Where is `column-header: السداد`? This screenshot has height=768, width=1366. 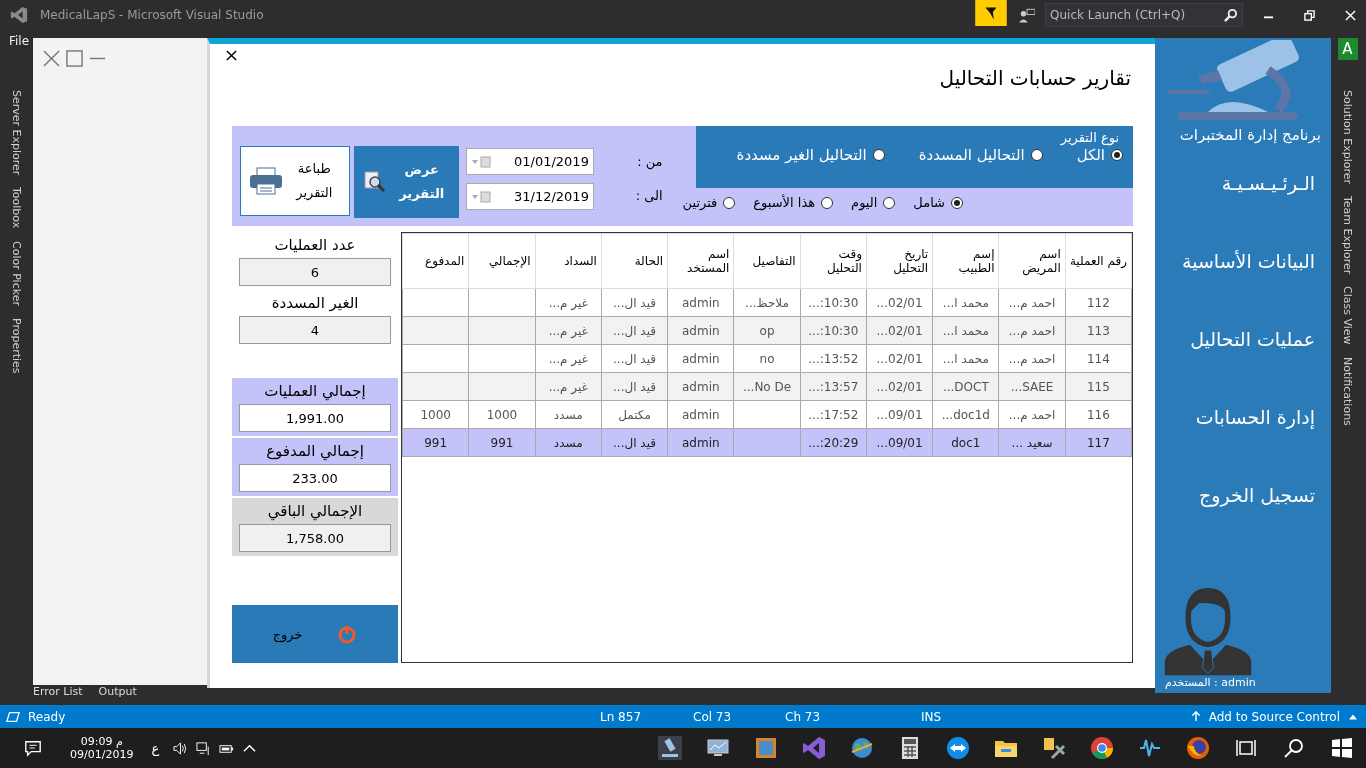
column-header: السداد is located at coordinates (568, 261).